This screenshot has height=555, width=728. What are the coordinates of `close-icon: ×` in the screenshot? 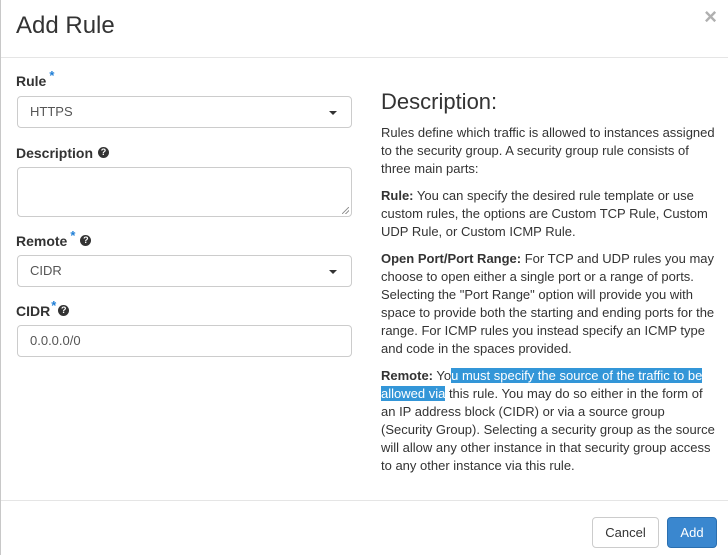 It's located at (710, 17).